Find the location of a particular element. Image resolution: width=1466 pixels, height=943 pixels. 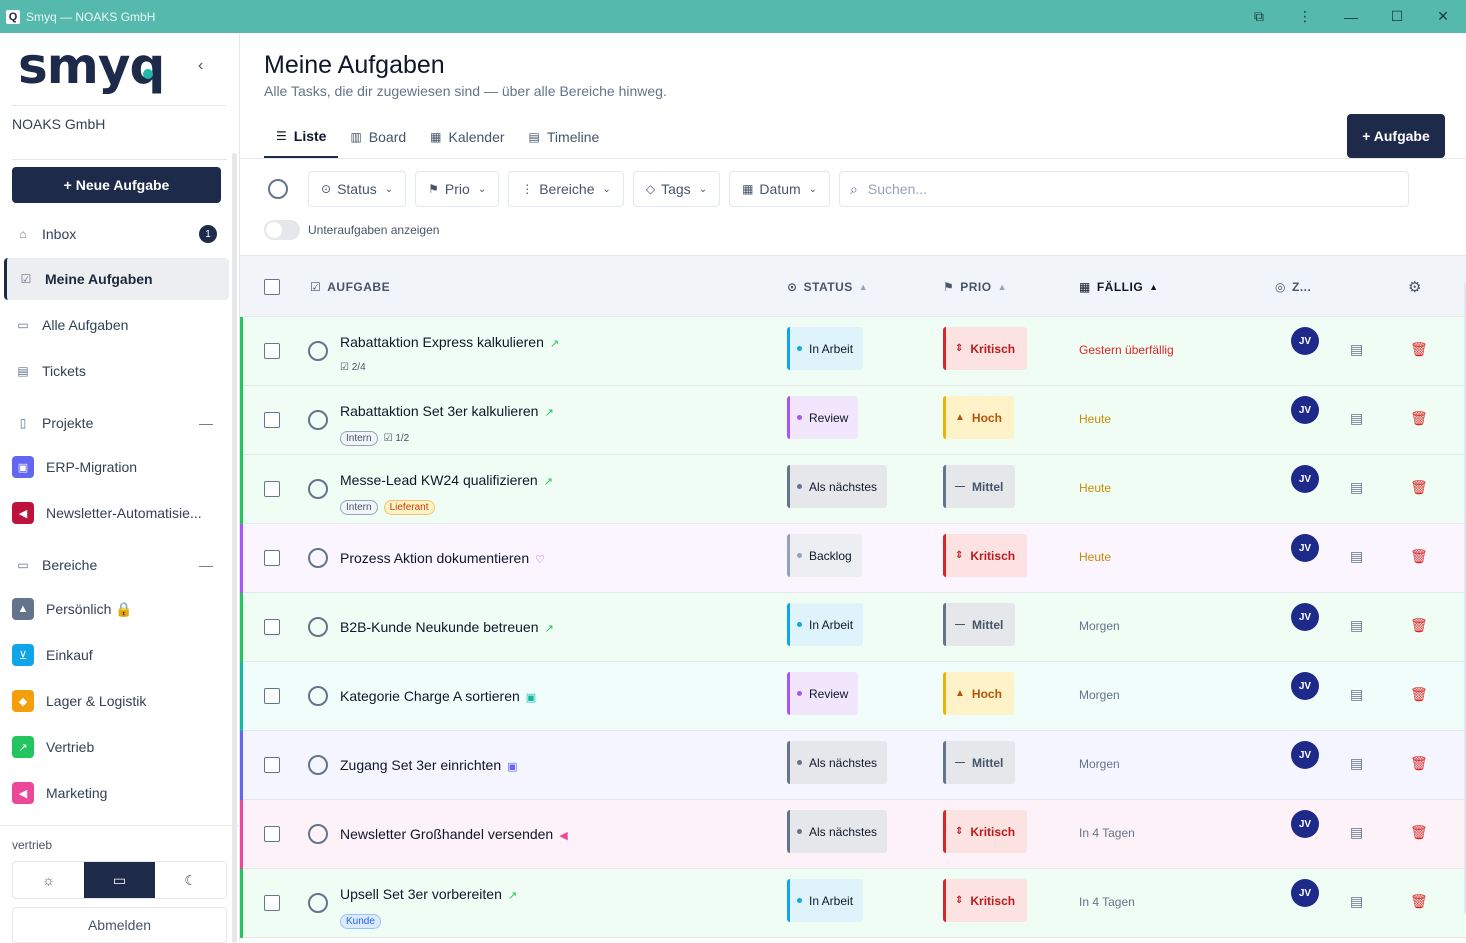

collapse-areas-icon: — is located at coordinates (206, 565).